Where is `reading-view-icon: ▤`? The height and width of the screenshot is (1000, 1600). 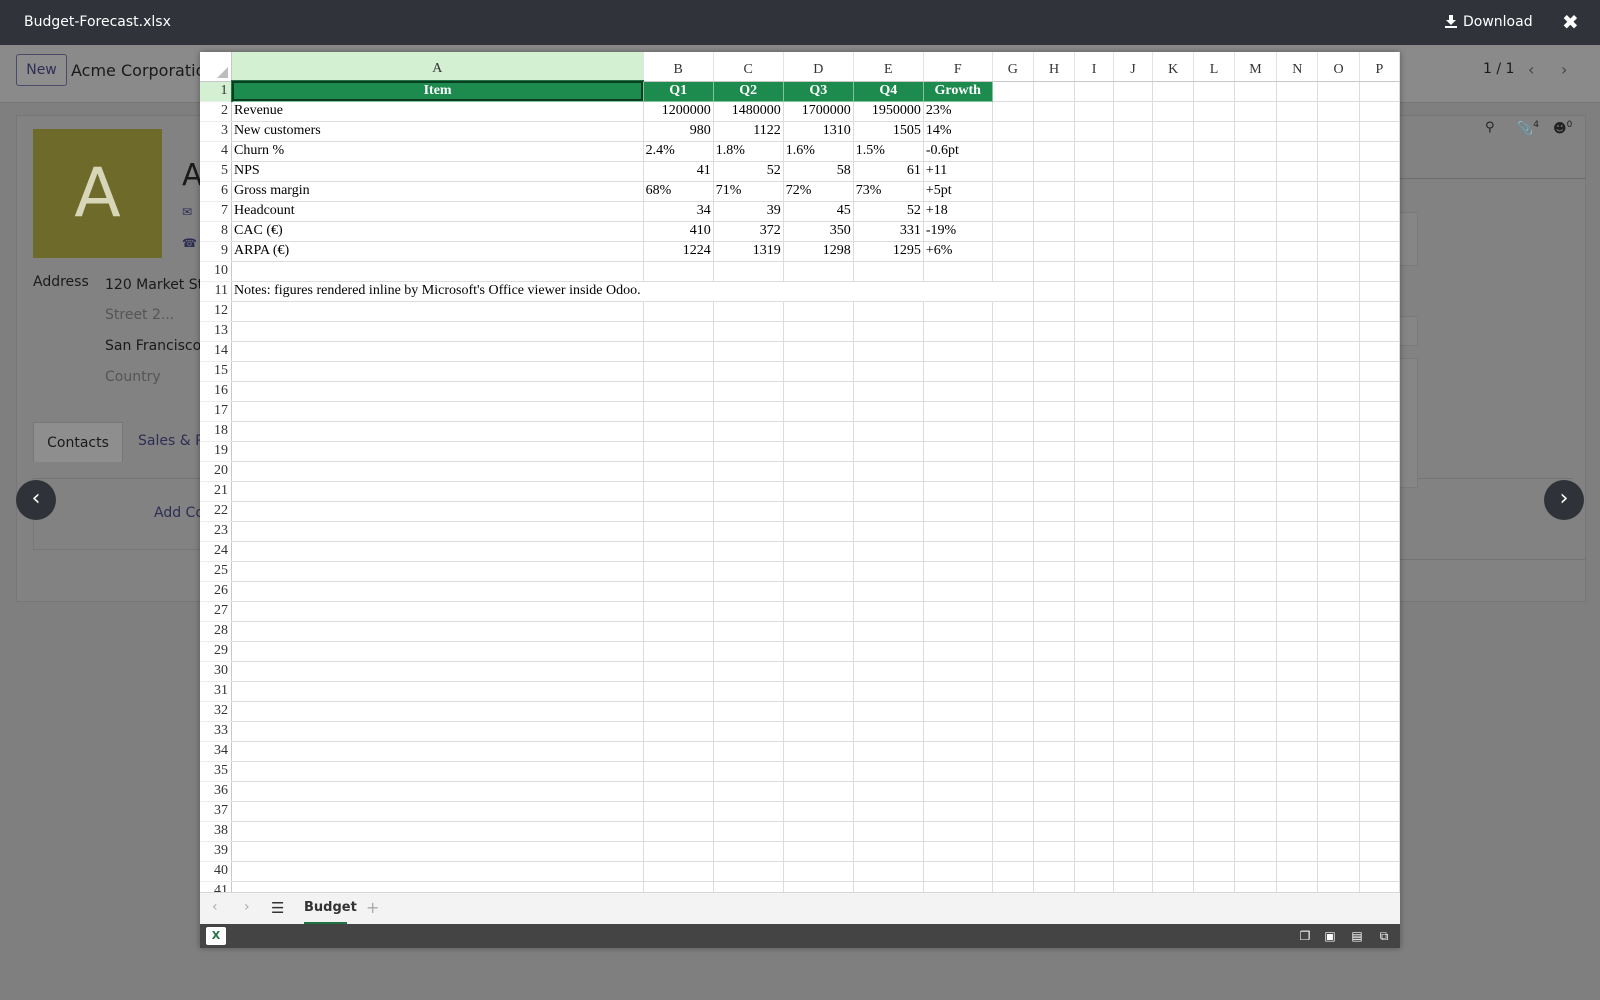
reading-view-icon: ▤ is located at coordinates (1357, 936).